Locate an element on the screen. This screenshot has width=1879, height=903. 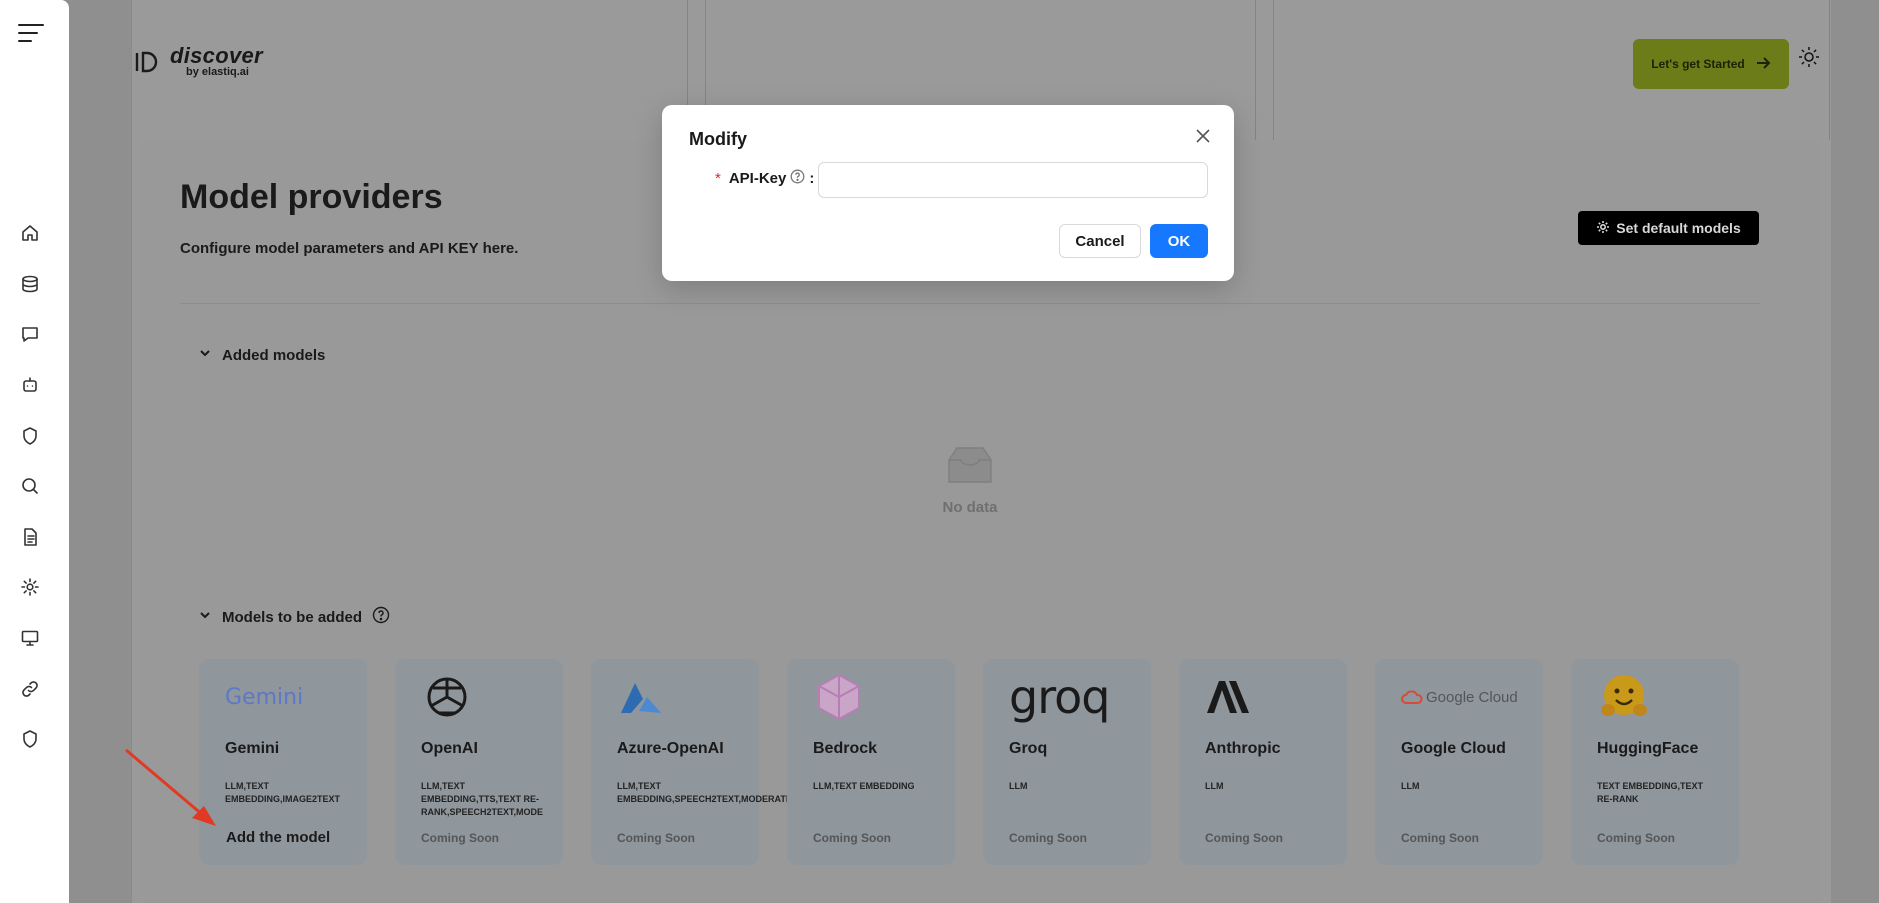
cancel-button: Cancel is located at coordinates (1100, 241).